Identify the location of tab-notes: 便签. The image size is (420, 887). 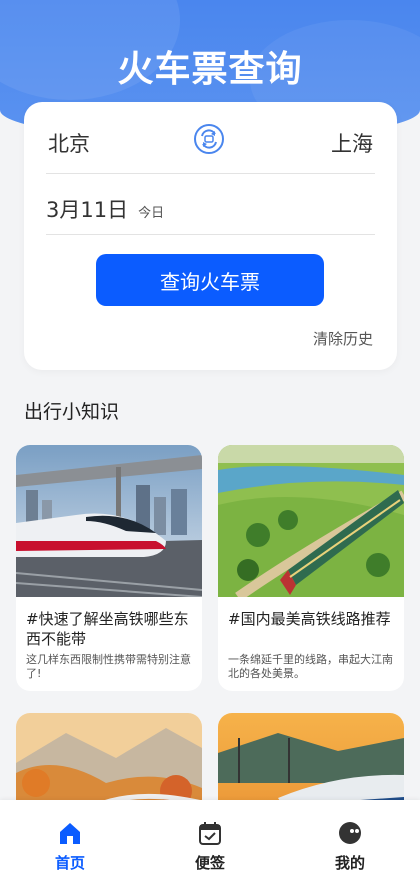
(210, 846).